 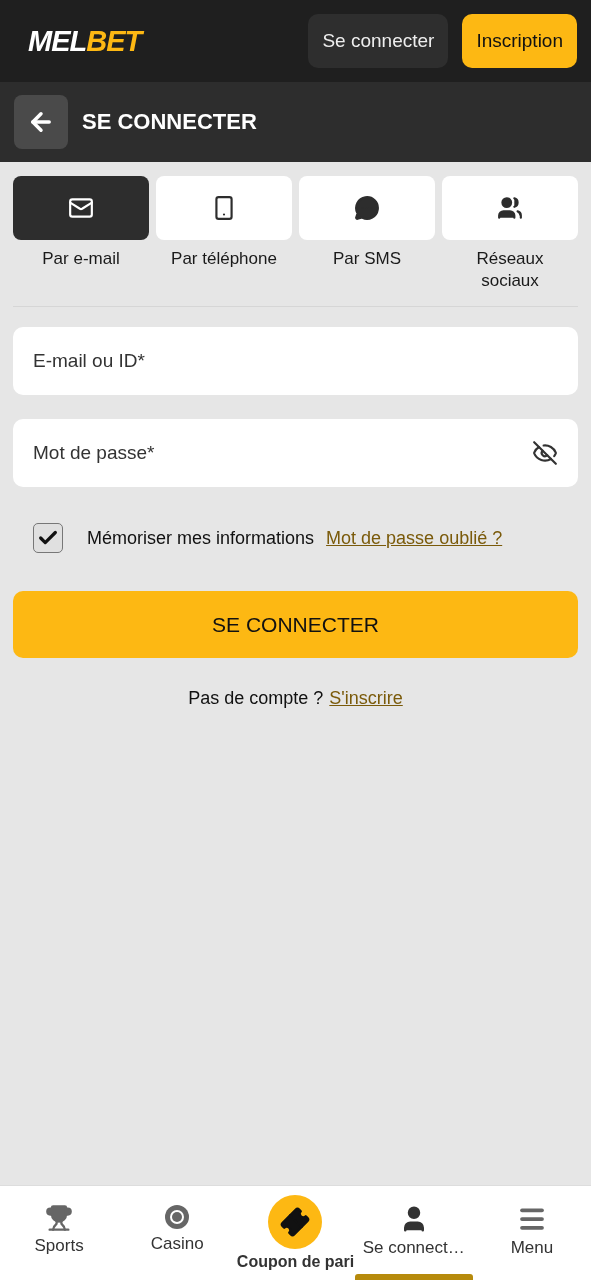 I want to click on method-label: Par téléphone, so click(x=224, y=259).